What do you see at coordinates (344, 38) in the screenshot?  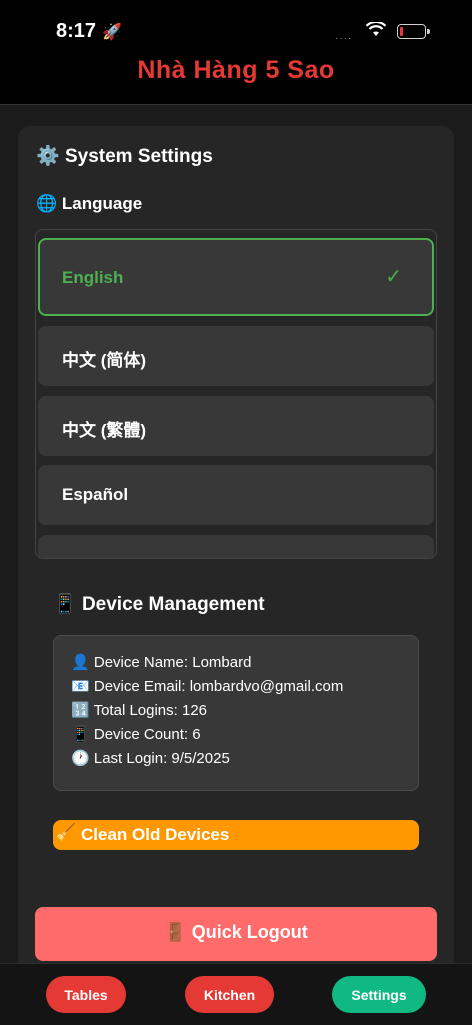 I see `cellular-signal-icon: ····` at bounding box center [344, 38].